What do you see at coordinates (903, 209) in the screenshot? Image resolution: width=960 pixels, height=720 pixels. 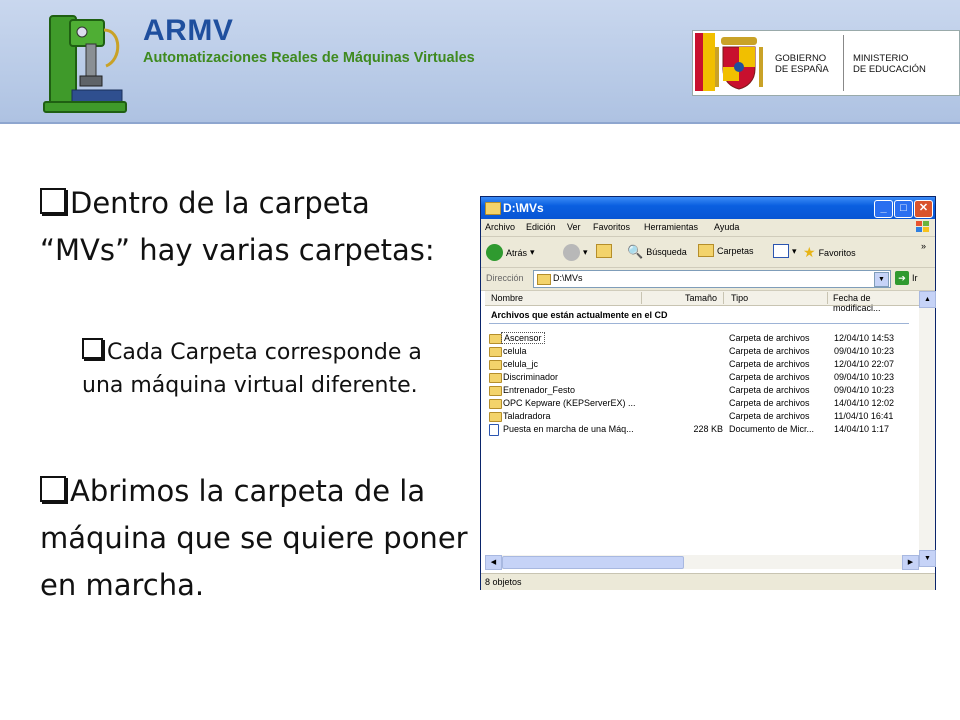 I see `maximize-button: □` at bounding box center [903, 209].